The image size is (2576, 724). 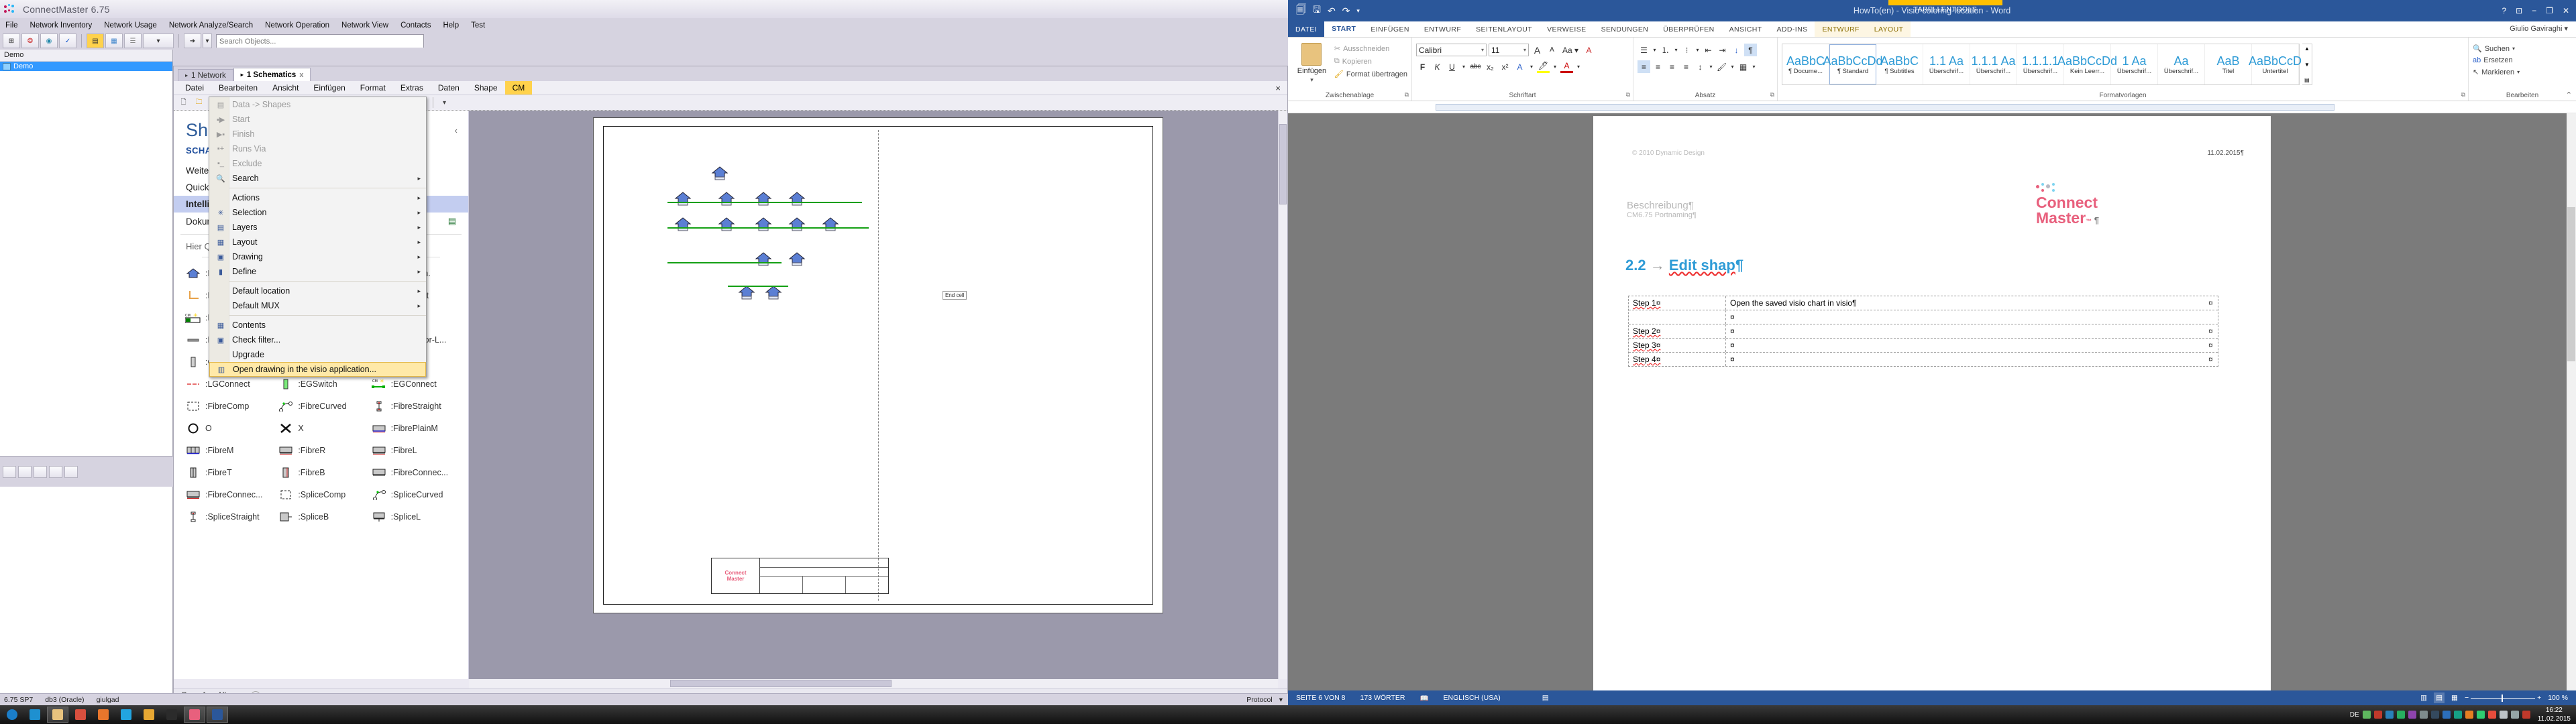 I want to click on canvas-vertical-scrollbar, so click(x=1282, y=395).